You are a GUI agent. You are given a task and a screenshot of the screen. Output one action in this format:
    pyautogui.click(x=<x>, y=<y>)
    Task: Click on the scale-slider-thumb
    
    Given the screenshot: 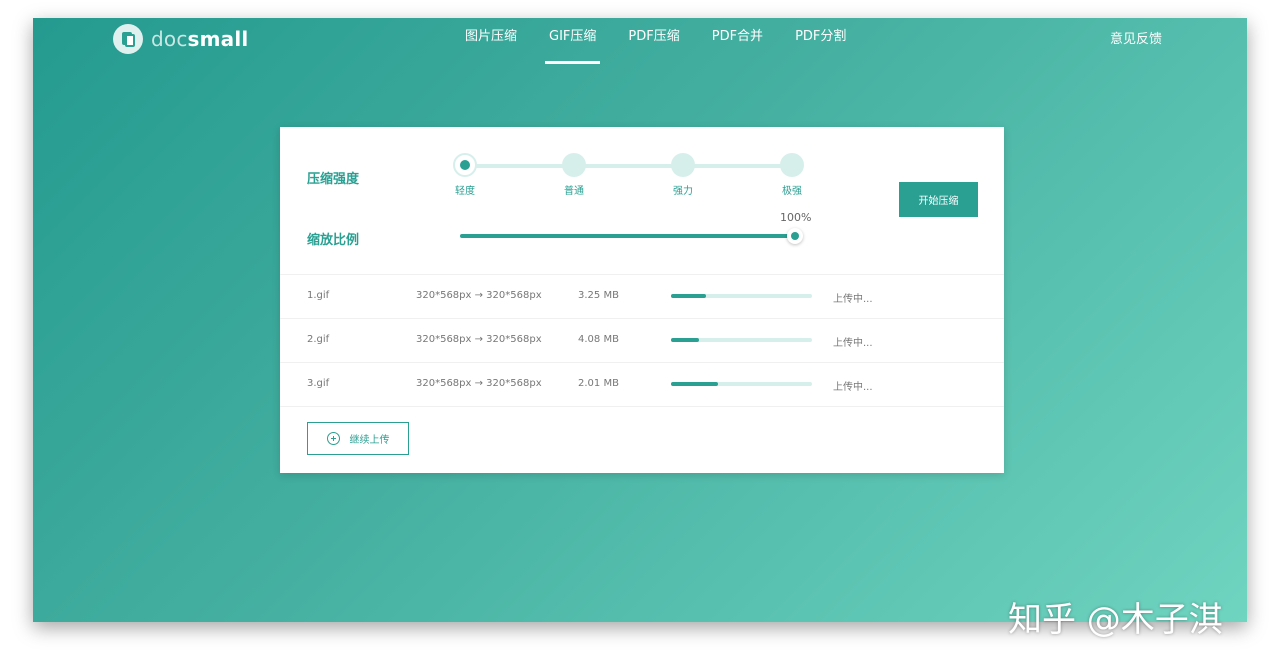 What is the action you would take?
    pyautogui.click(x=795, y=236)
    